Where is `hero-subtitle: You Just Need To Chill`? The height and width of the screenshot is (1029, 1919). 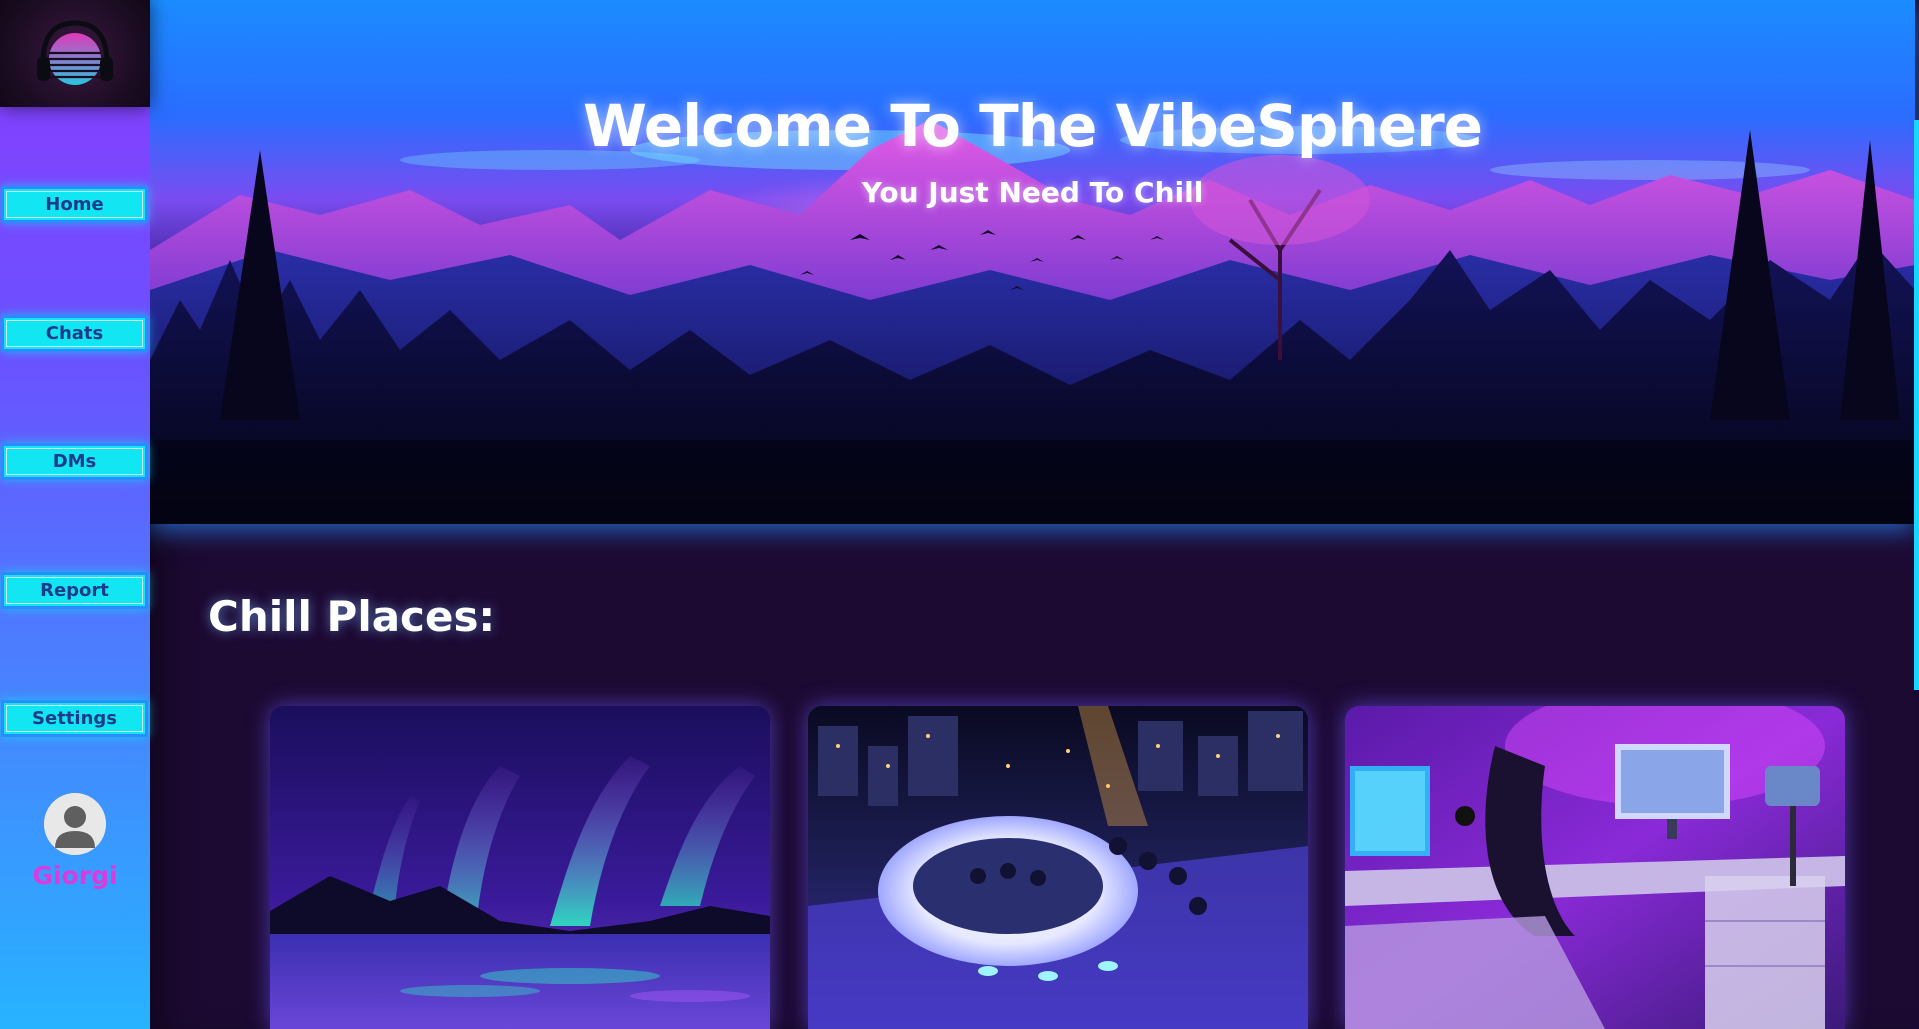
hero-subtitle: You Just Need To Chill is located at coordinates (1032, 192).